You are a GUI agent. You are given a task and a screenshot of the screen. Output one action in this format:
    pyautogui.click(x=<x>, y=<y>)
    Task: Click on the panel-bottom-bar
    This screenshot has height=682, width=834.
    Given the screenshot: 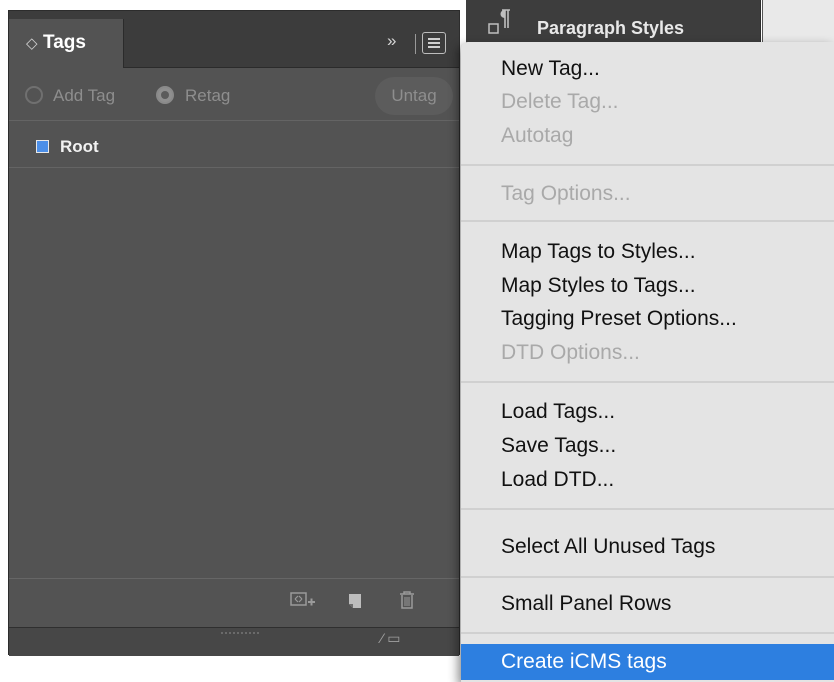 What is the action you would take?
    pyautogui.click(x=234, y=602)
    